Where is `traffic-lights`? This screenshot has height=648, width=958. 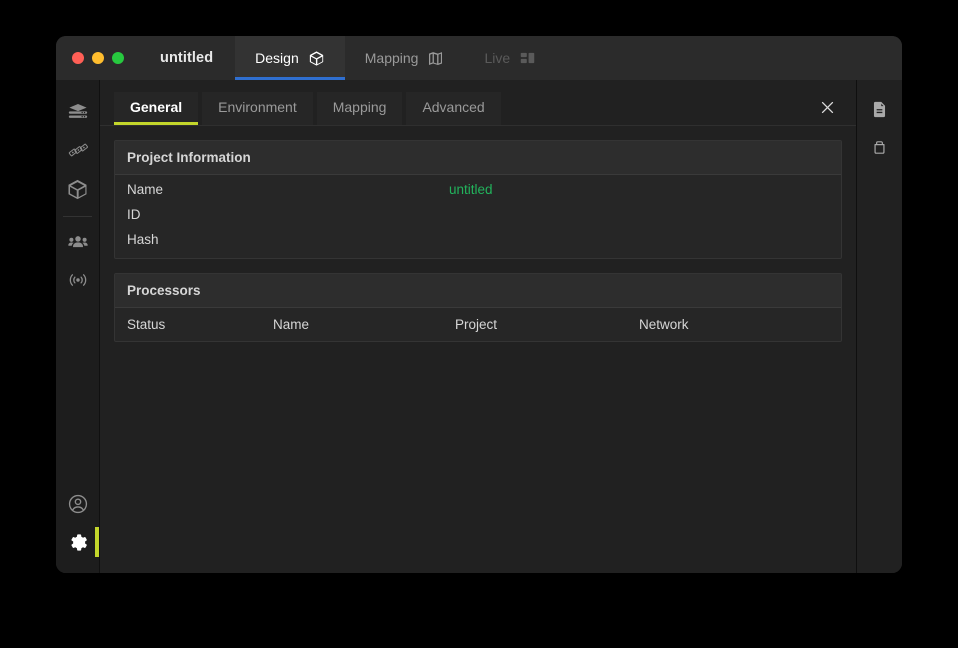
traffic-lights is located at coordinates (97, 58).